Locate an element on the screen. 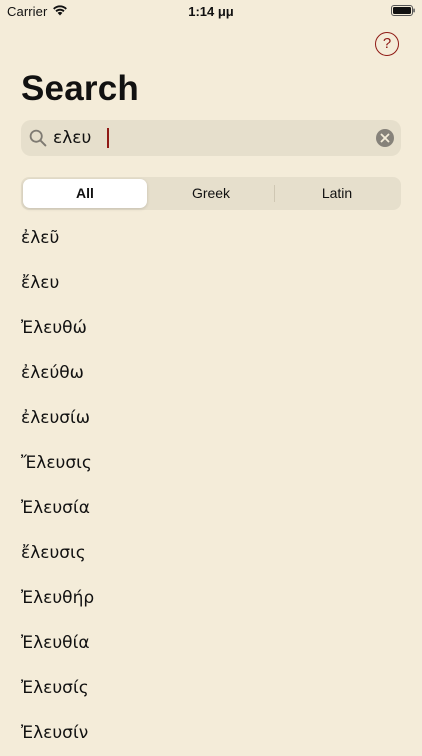 The image size is (422, 756). result-row: ἐλεύθω is located at coordinates (211, 373).